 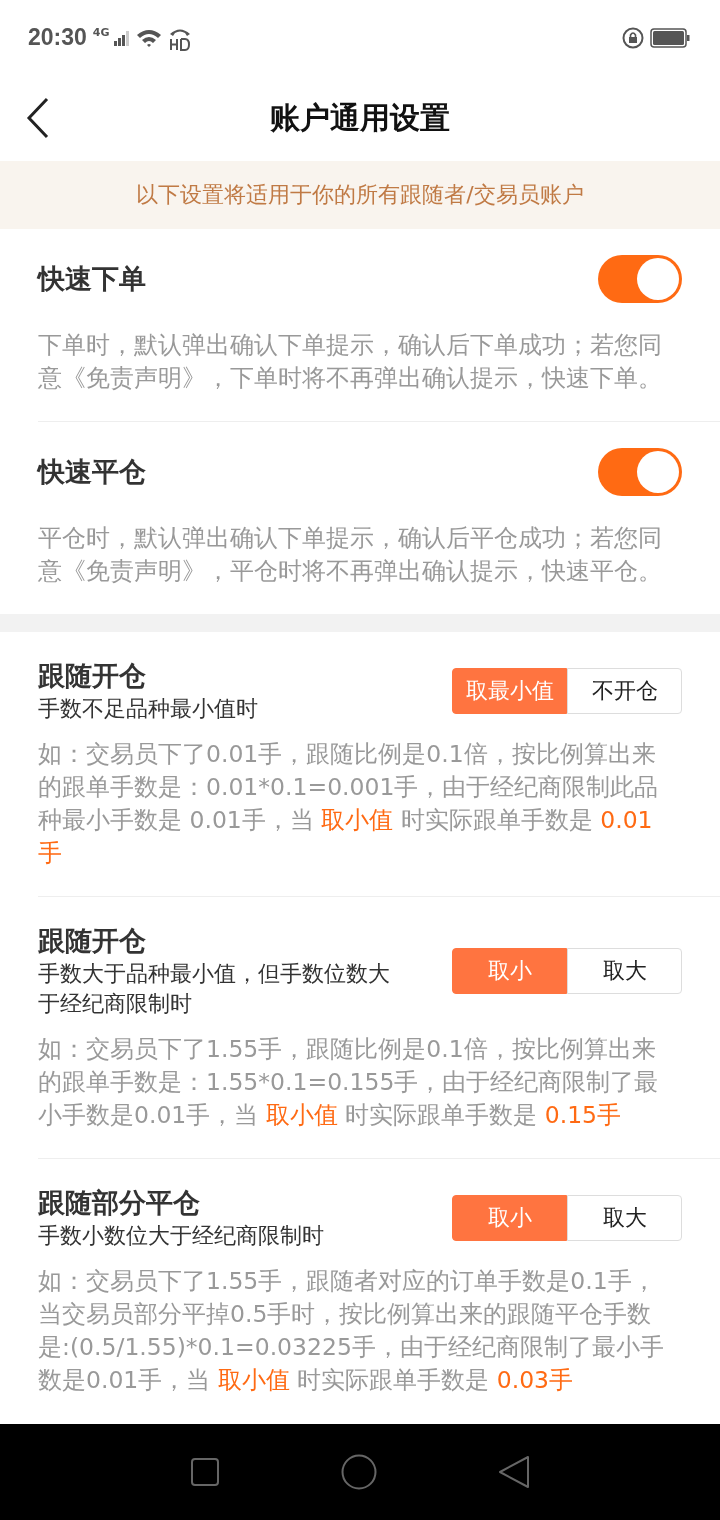 What do you see at coordinates (181, 1236) in the screenshot?
I see `setting-subtitle: 手数小数位大于经纪商限制时` at bounding box center [181, 1236].